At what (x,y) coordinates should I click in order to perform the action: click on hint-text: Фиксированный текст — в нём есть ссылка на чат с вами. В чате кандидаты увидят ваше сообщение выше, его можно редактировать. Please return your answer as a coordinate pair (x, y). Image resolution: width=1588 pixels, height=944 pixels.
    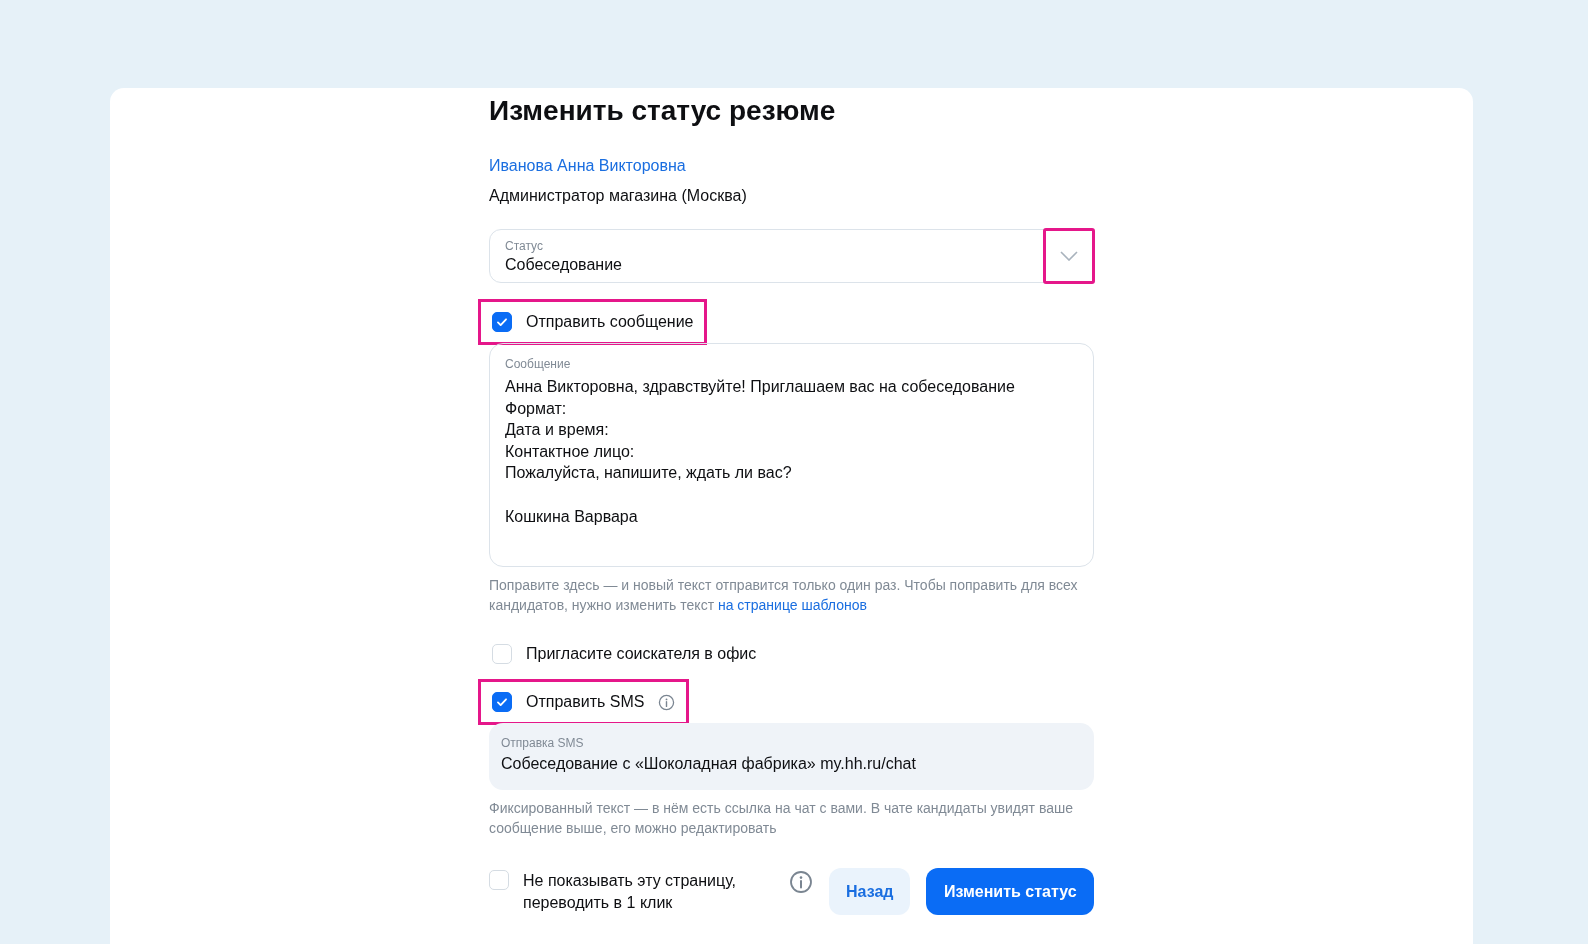
    Looking at the image, I should click on (781, 818).